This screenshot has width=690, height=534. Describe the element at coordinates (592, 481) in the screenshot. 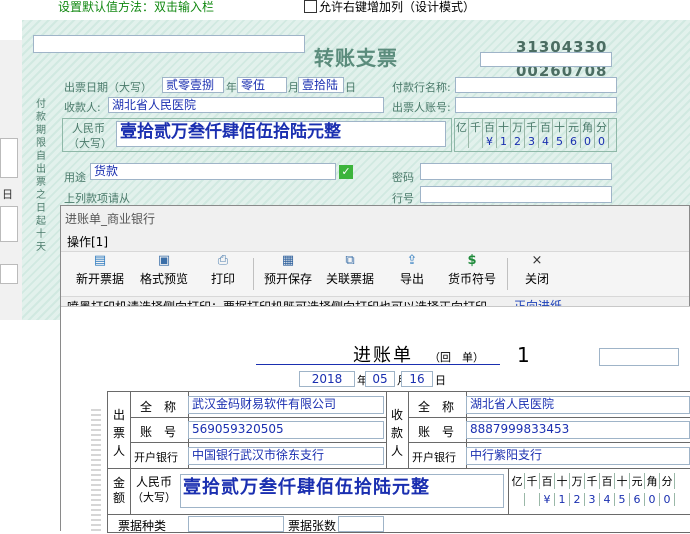

I see `slip-unit-cell-5: 千` at that location.